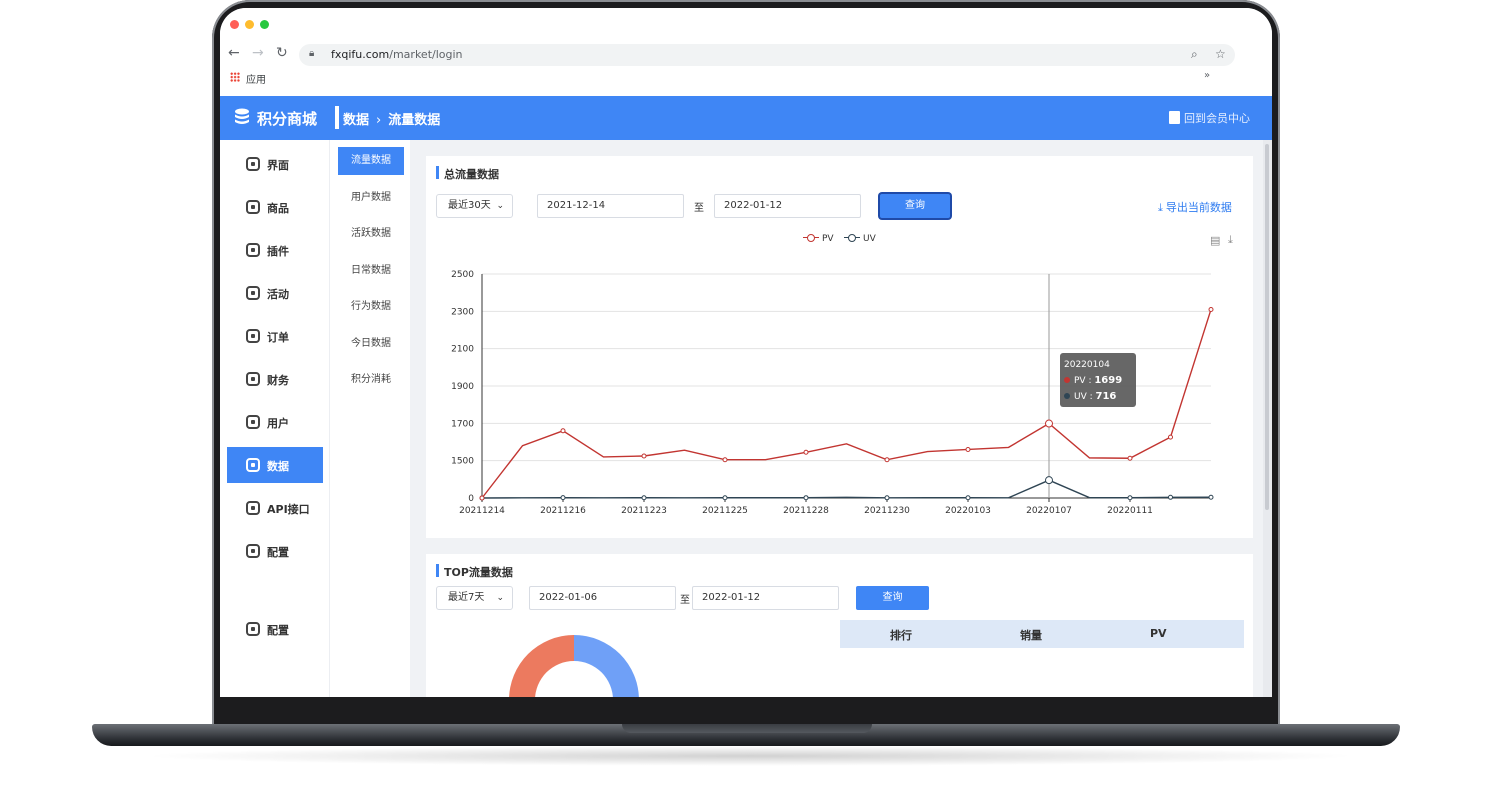 The width and height of the screenshot is (1506, 800). I want to click on breadcrumb-root: 数据, so click(356, 120).